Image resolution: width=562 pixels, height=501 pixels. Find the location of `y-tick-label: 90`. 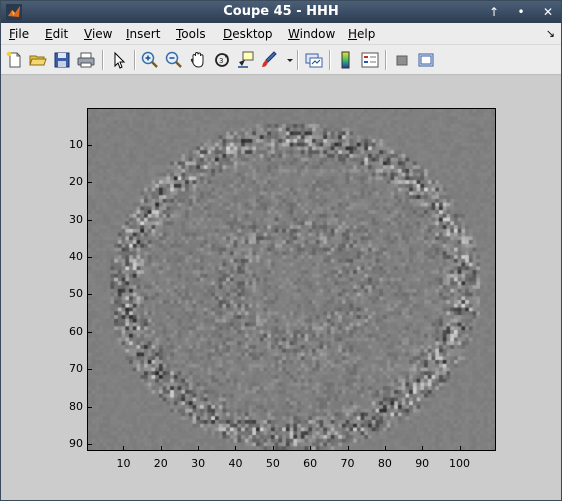

y-tick-label: 90 is located at coordinates (76, 444).